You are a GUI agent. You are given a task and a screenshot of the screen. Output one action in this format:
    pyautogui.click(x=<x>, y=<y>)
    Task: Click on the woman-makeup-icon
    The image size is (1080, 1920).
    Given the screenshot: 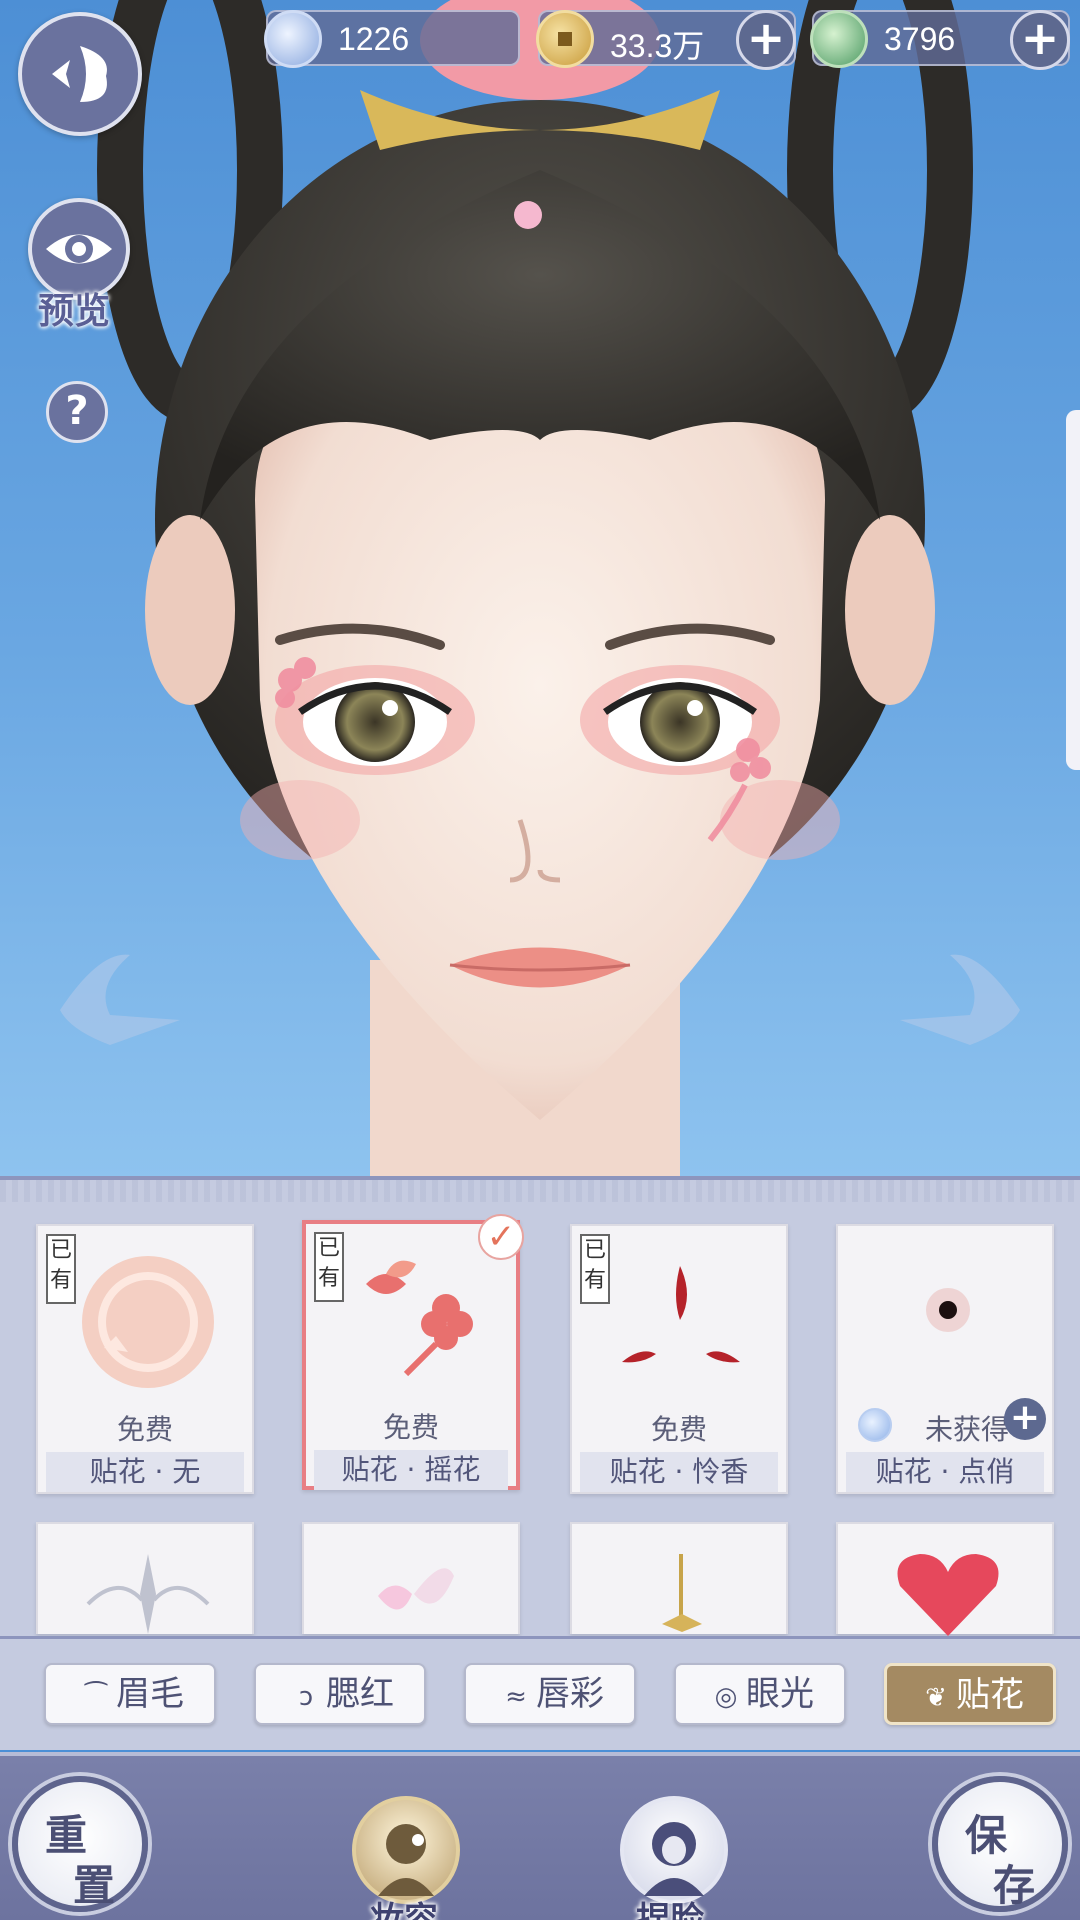 What is the action you would take?
    pyautogui.click(x=406, y=1860)
    